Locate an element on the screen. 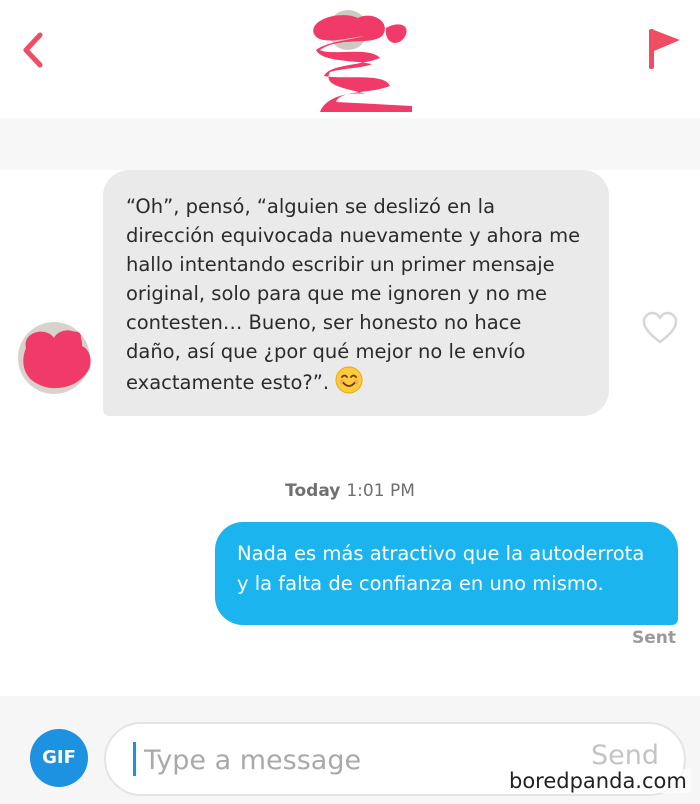 Image resolution: width=700 pixels, height=804 pixels. send-button: Send is located at coordinates (625, 755).